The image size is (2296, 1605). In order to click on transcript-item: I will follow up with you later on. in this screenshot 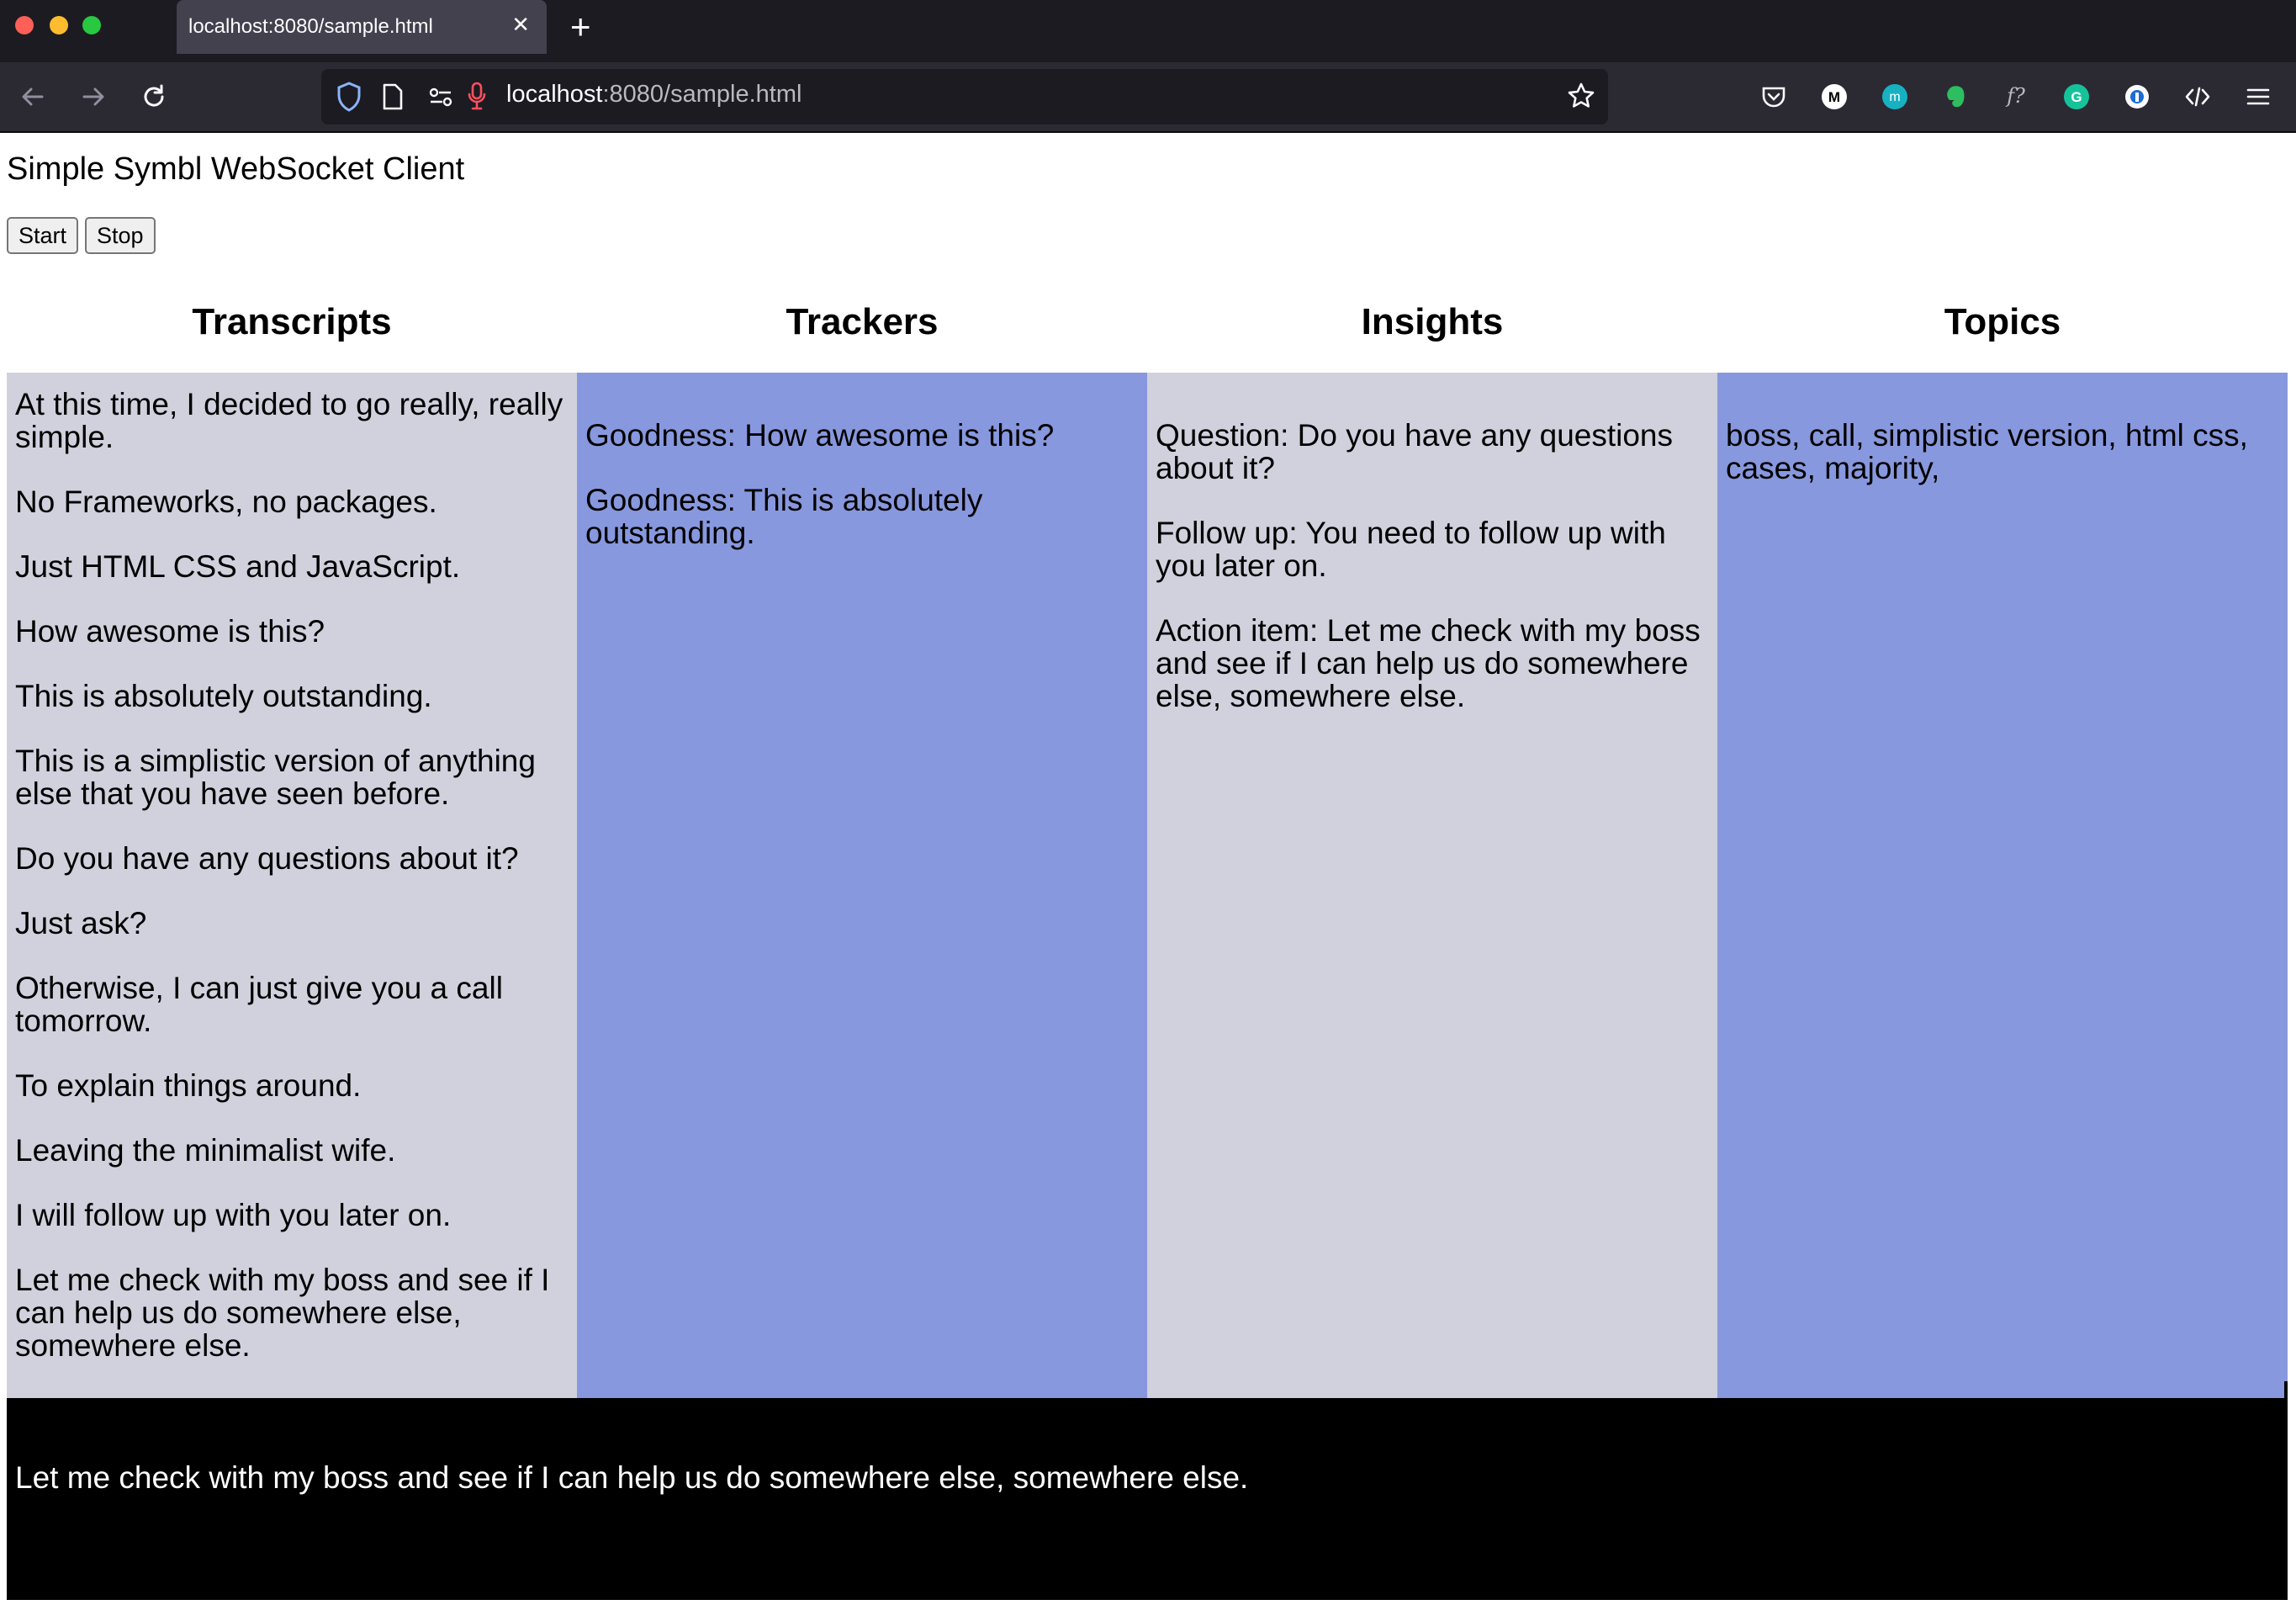, I will do `click(233, 1215)`.